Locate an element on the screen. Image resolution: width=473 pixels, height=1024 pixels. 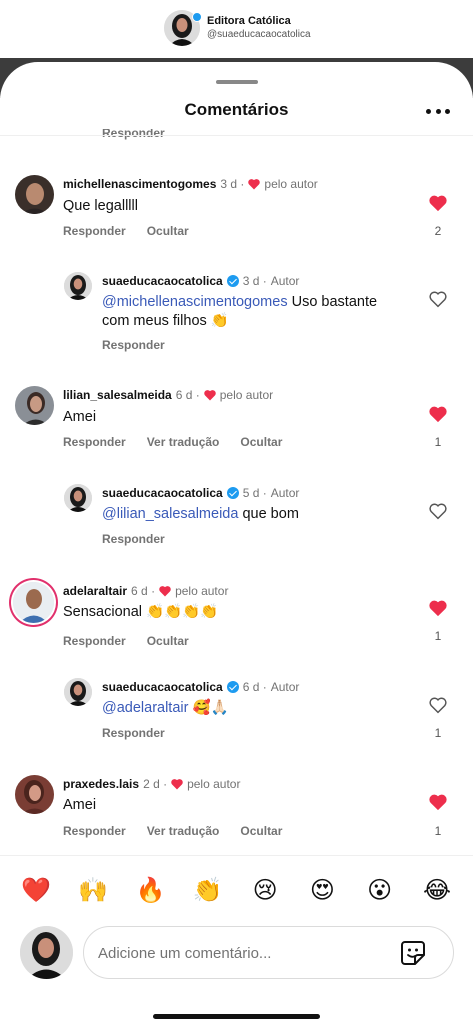
comment-text: Que legalllll is located at coordinates (100, 206).